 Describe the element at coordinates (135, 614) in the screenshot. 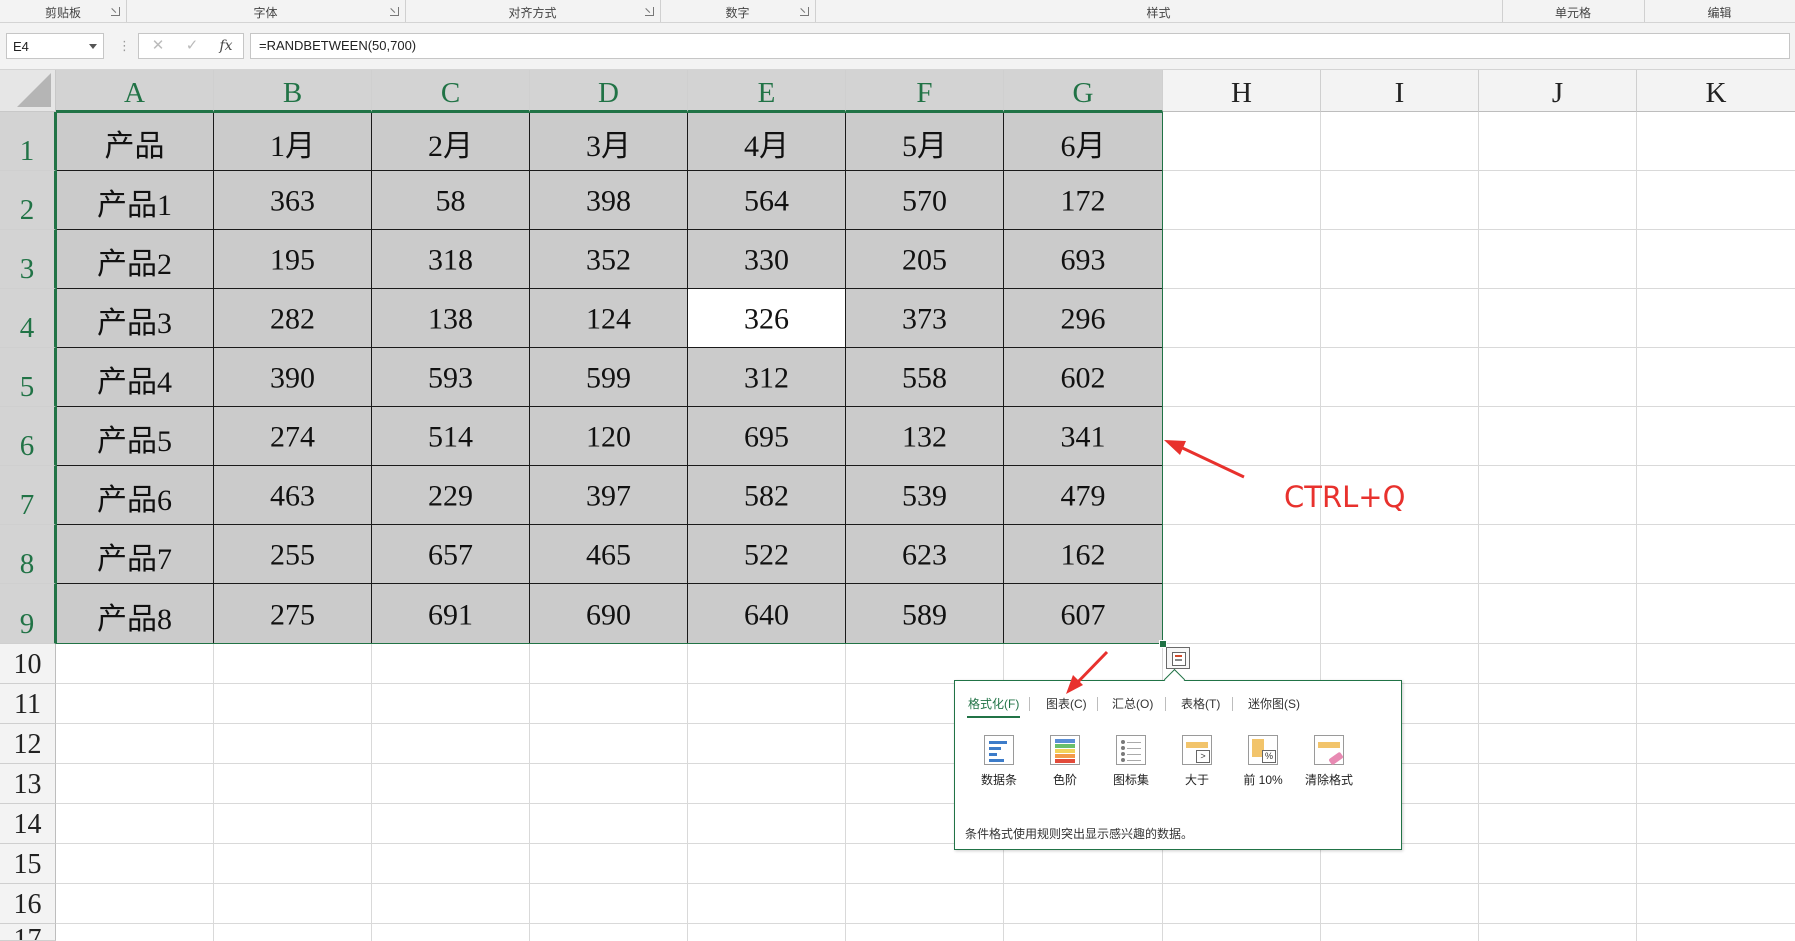

I see `table-cell: 产品8` at that location.